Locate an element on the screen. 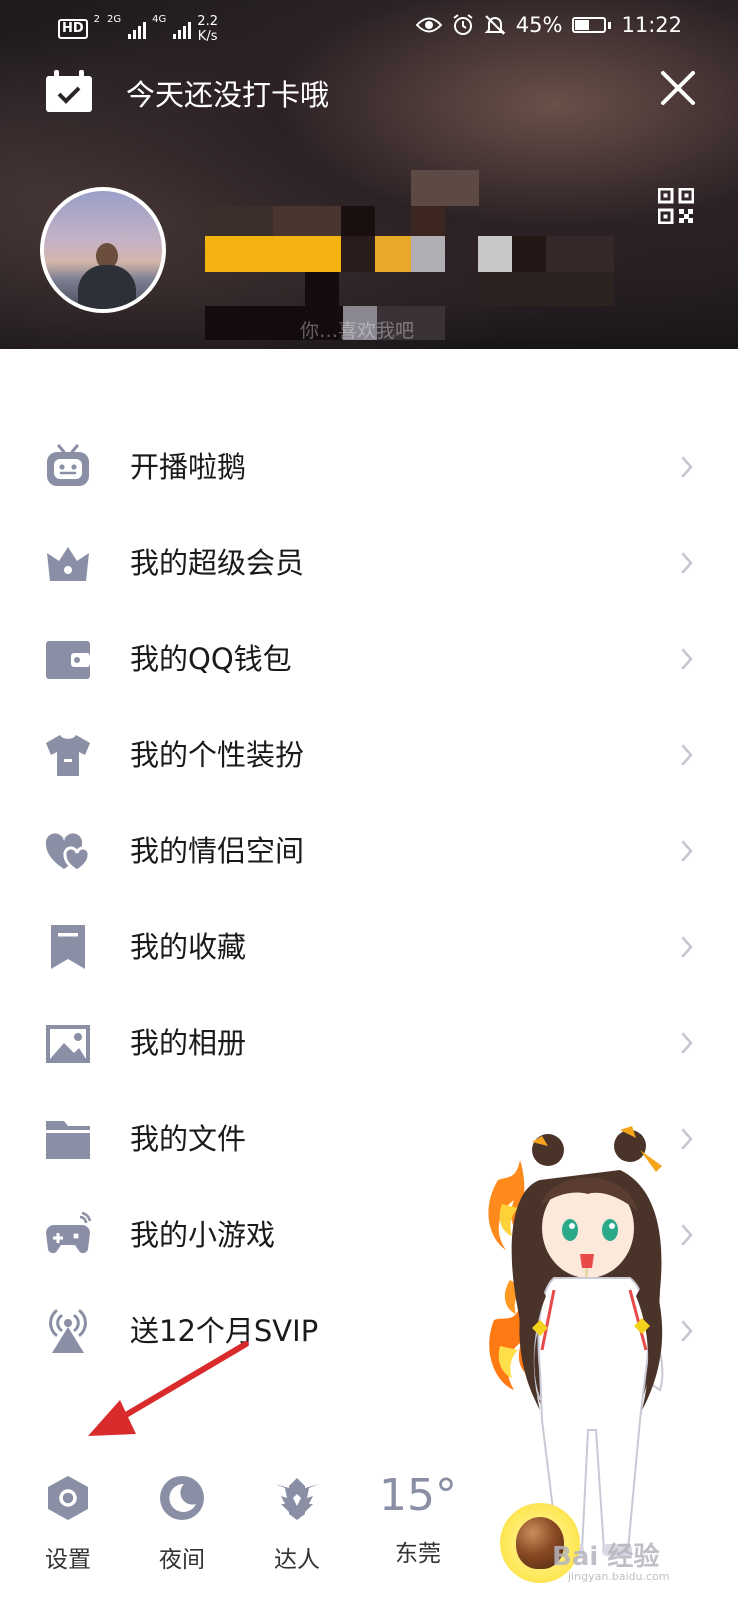  battery-percent: 45% is located at coordinates (539, 25).